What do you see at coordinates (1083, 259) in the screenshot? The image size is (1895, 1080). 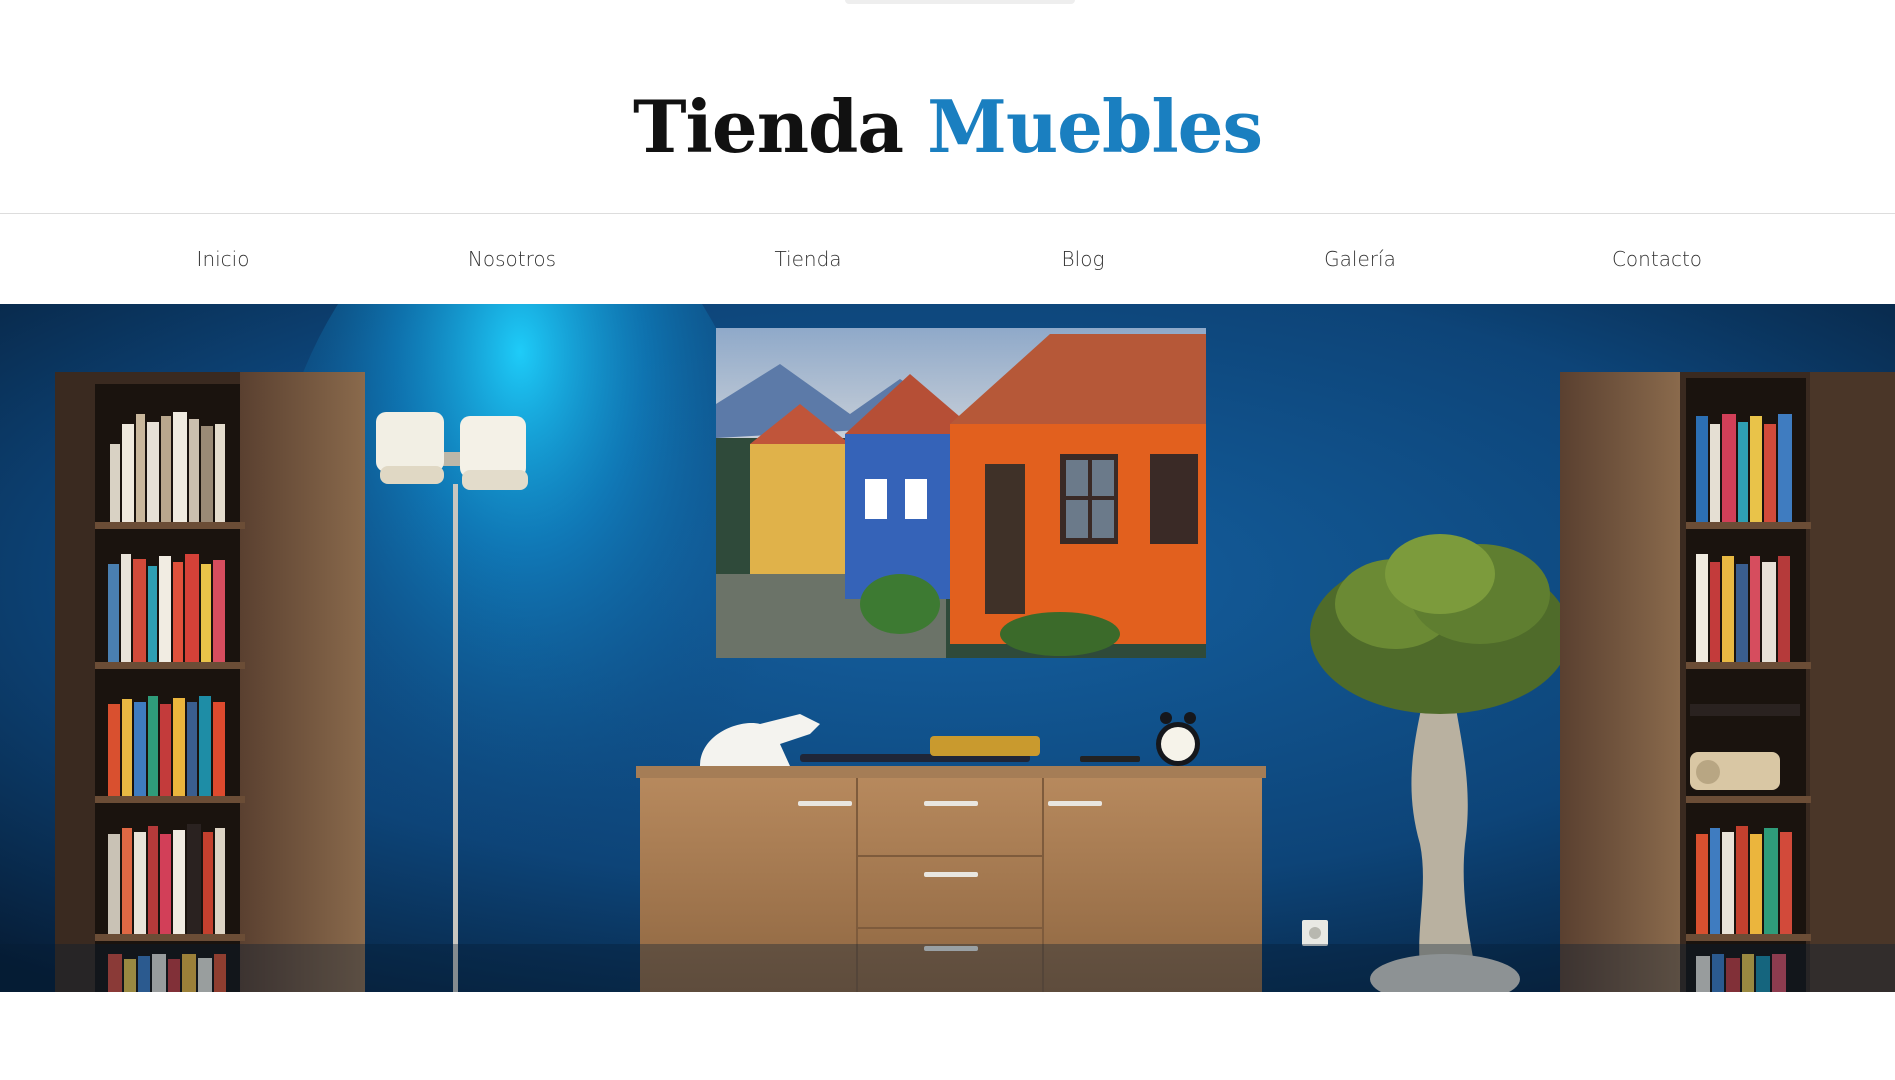 I see `nav-item-blog: Blog` at bounding box center [1083, 259].